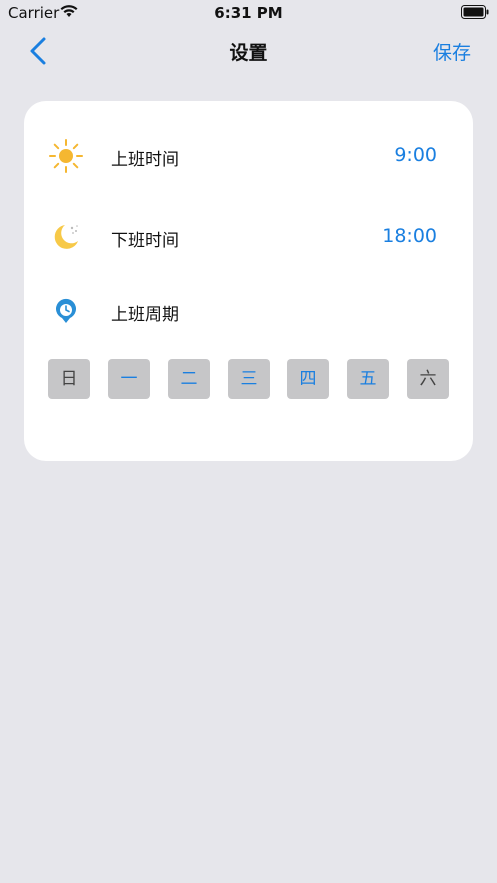 This screenshot has height=883, width=497. I want to click on end-work-label: 下班时间, so click(145, 241).